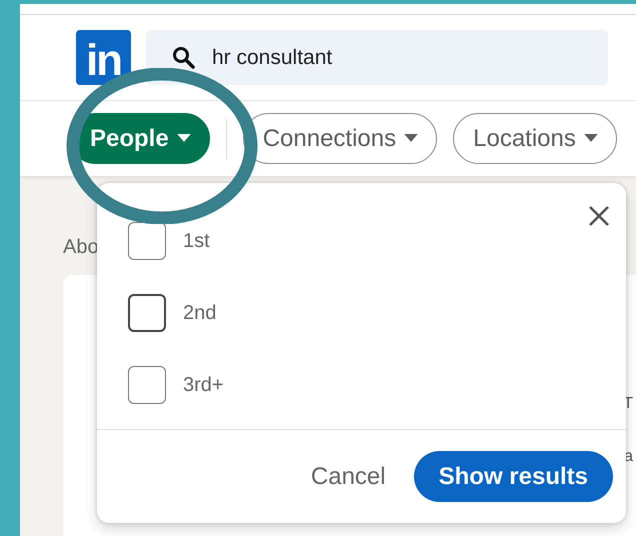  I want to click on option-label: 3rd+, so click(203, 385).